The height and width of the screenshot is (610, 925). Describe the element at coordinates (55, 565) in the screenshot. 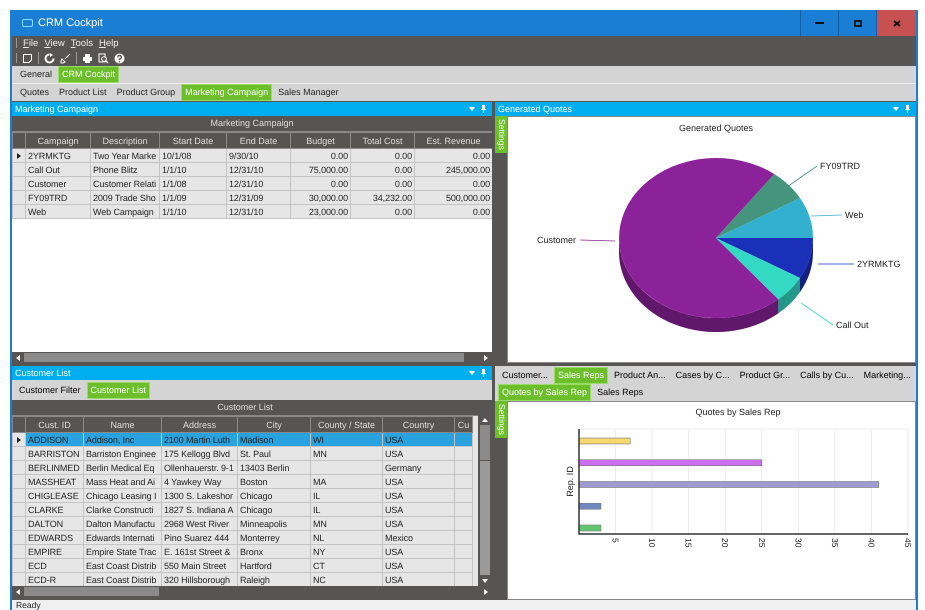

I see `table-cell: ECD` at that location.